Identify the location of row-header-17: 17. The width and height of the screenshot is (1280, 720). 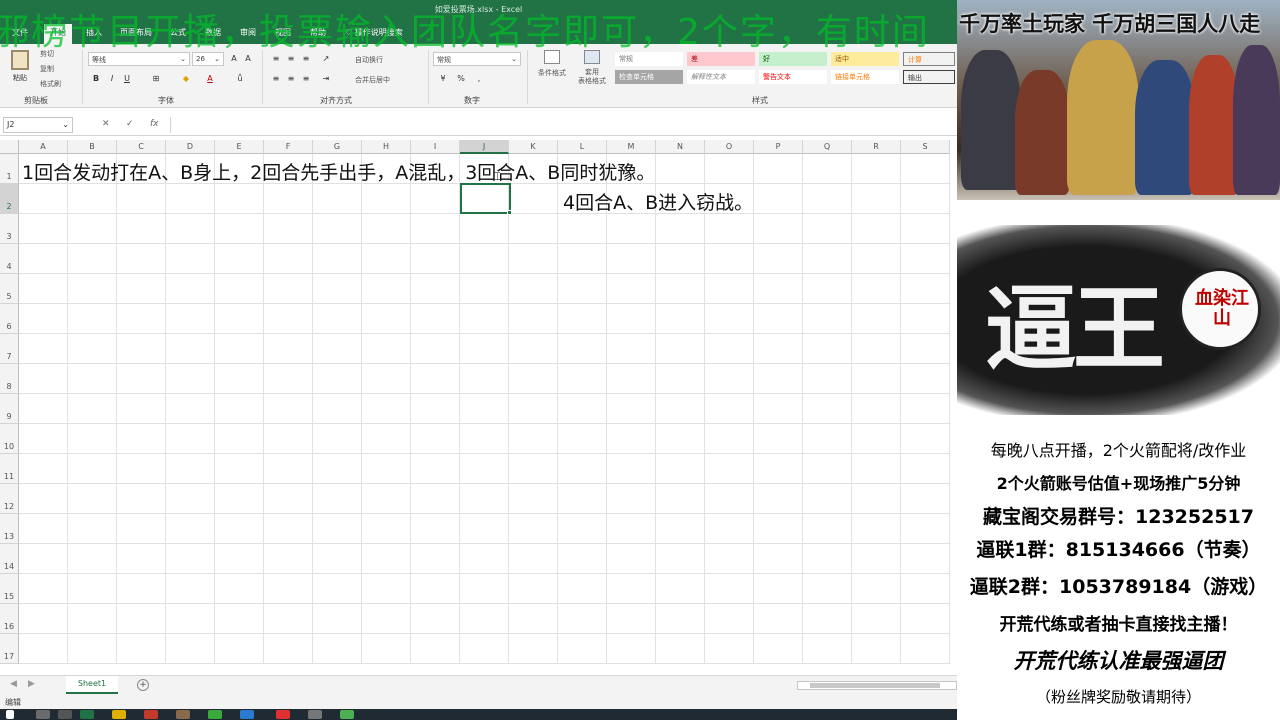
(9, 649).